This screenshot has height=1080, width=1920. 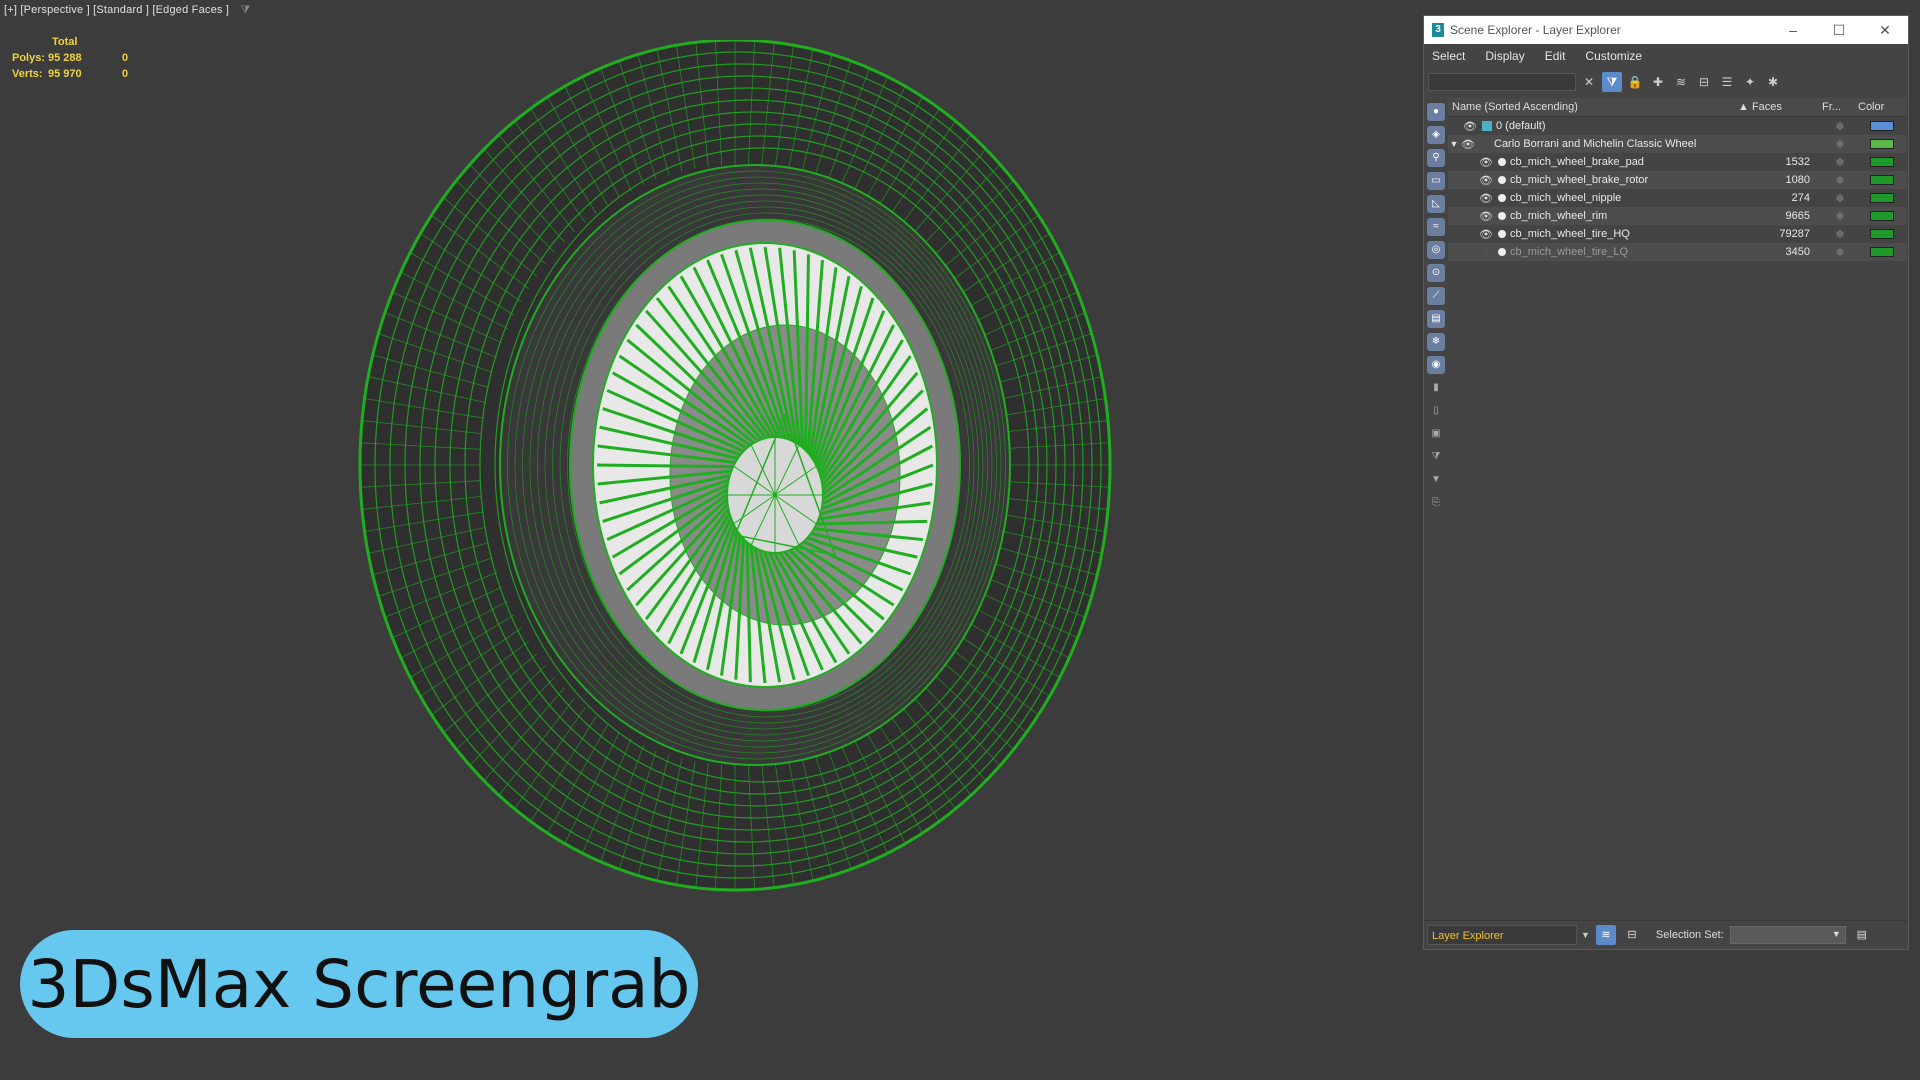 I want to click on tree-row-object: 👁 cb_mich_wheel_tire_HQ 79287 ❄, so click(x=1677, y=234).